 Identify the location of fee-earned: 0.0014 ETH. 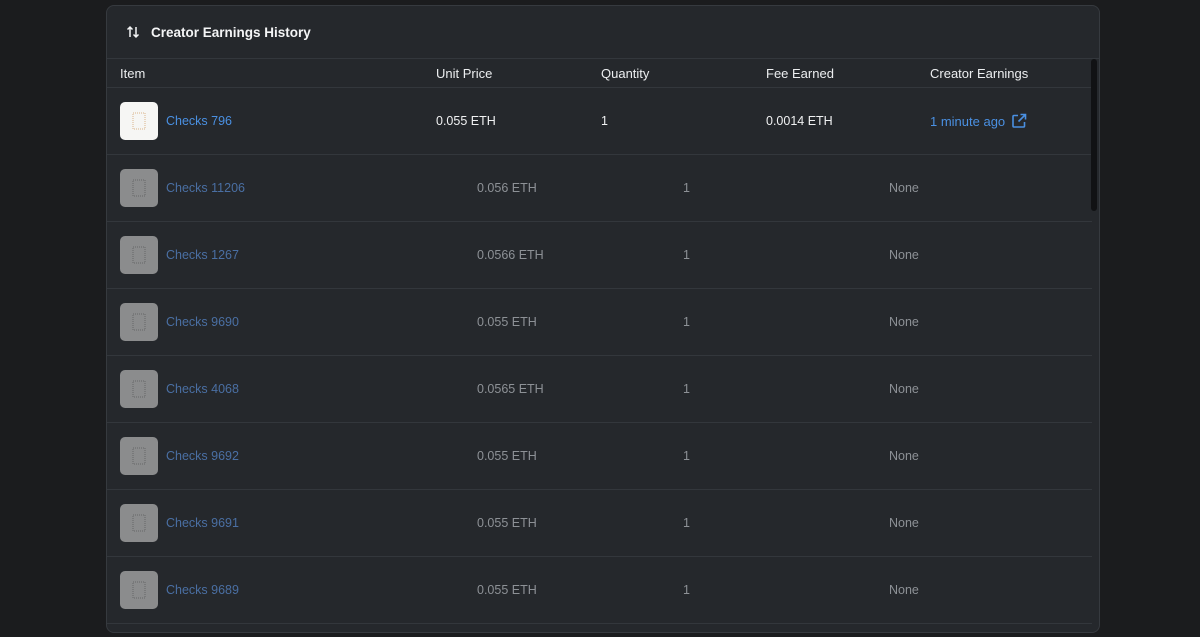
(799, 121).